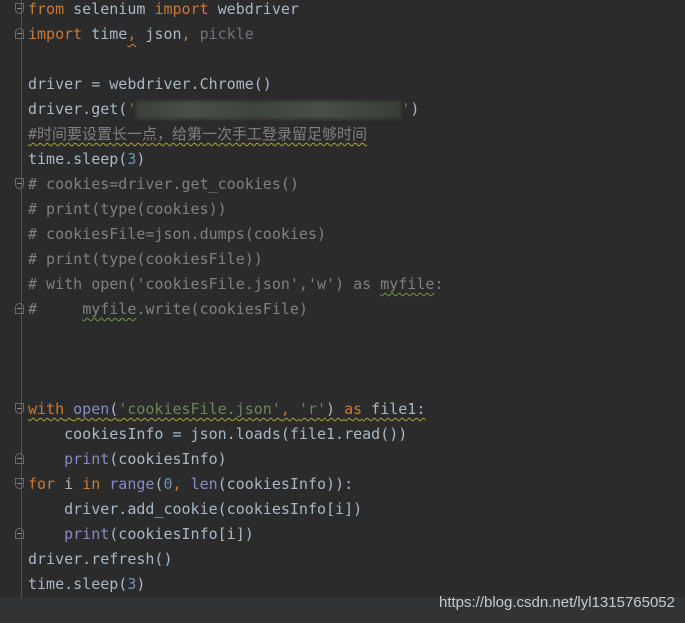  What do you see at coordinates (91, 409) in the screenshot?
I see `code-token: open` at bounding box center [91, 409].